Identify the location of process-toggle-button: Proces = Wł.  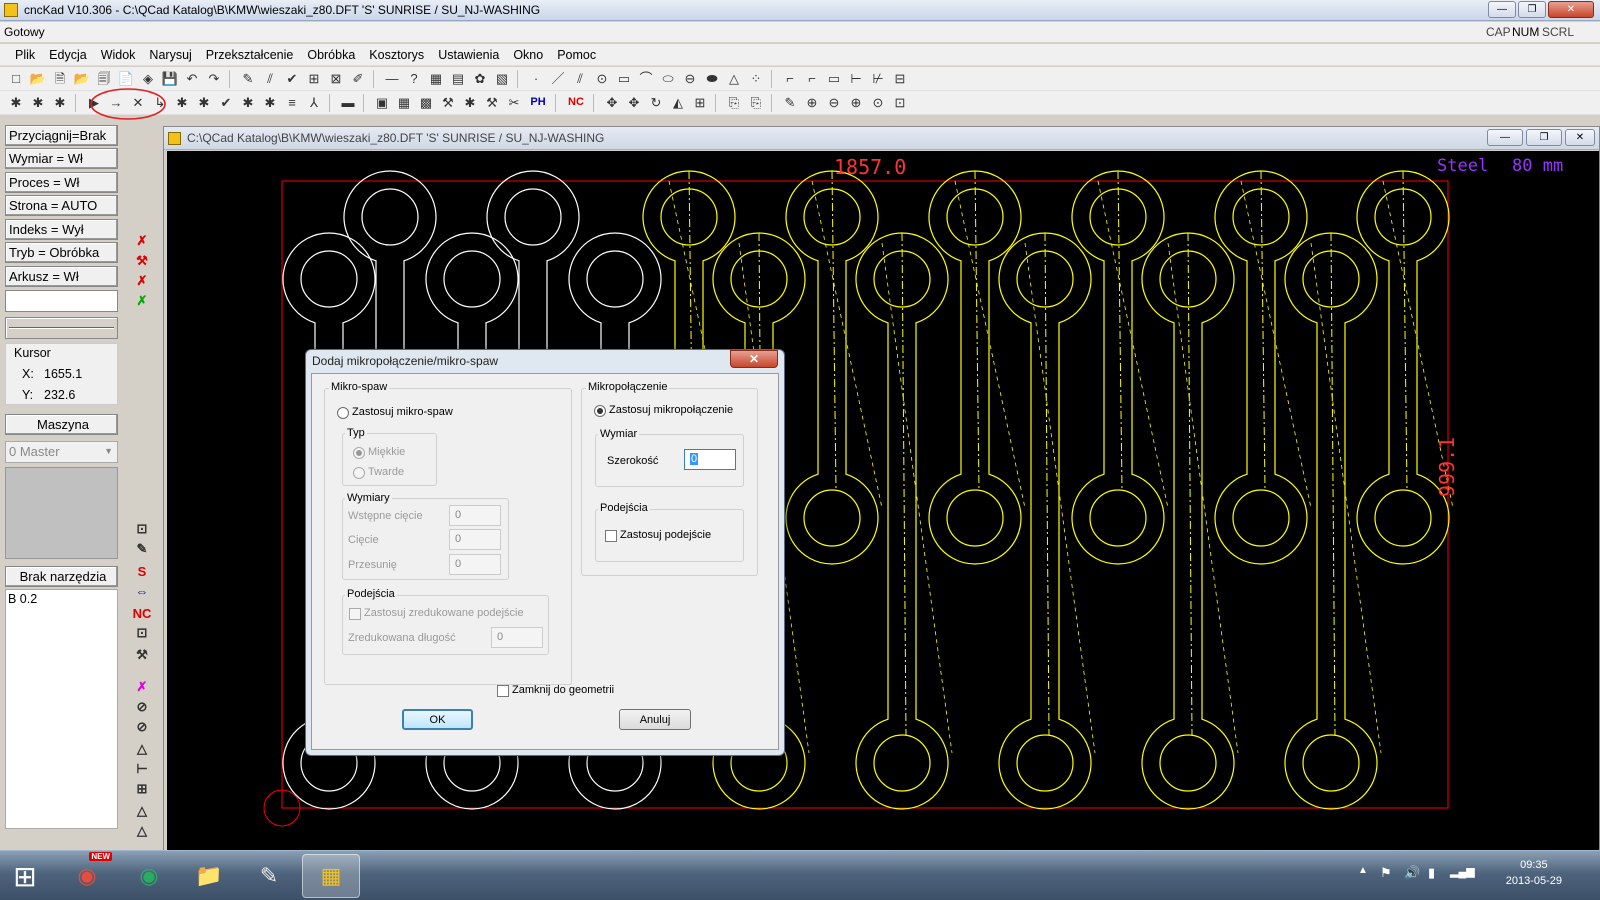
(61, 182).